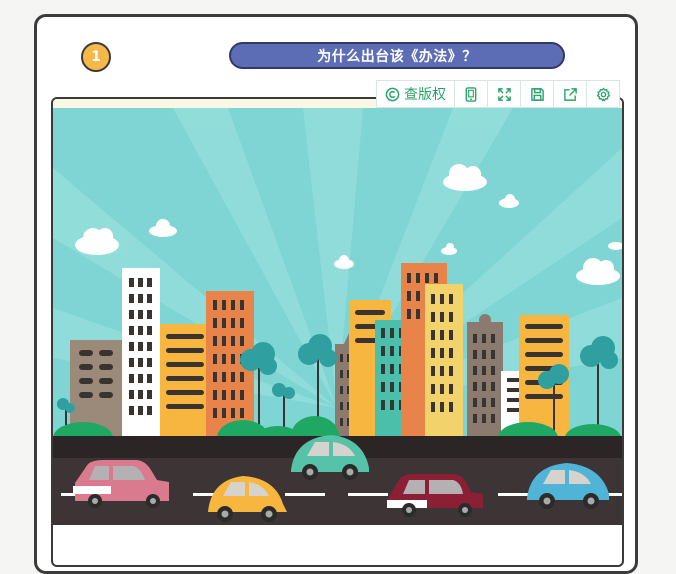 The image size is (676, 574). What do you see at coordinates (425, 95) in the screenshot?
I see `copyright-check-label: 查版权` at bounding box center [425, 95].